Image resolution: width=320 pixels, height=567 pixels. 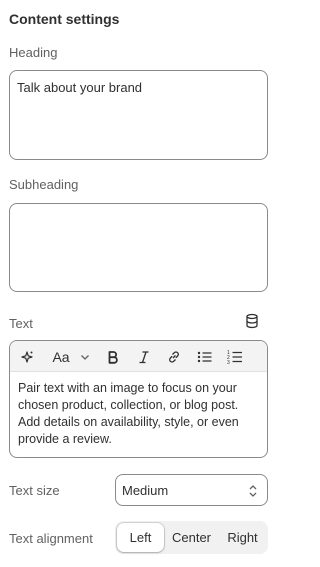 What do you see at coordinates (138, 247) in the screenshot?
I see `subheading-textarea` at bounding box center [138, 247].